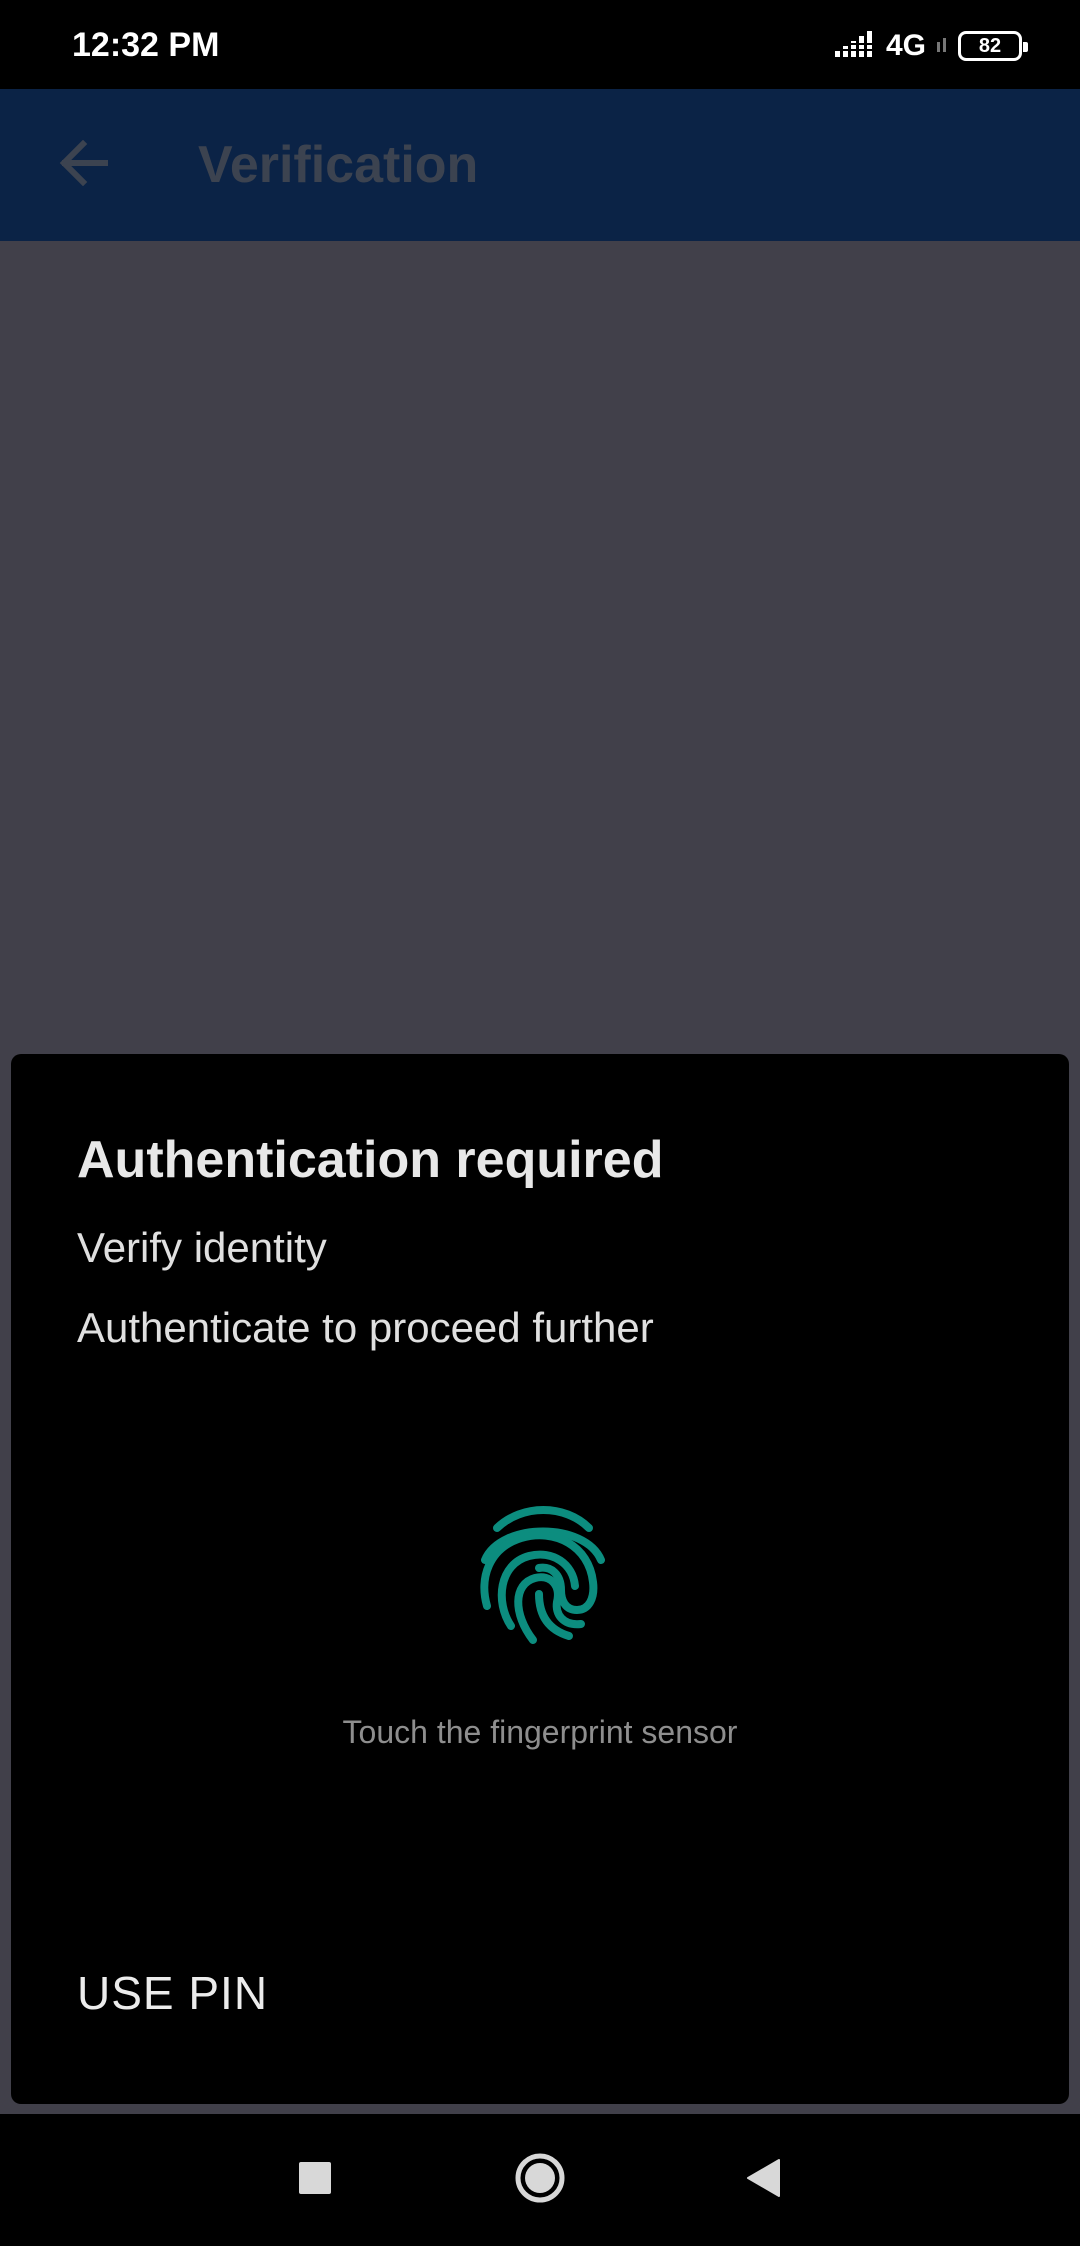 The width and height of the screenshot is (1080, 2246). Describe the element at coordinates (930, 46) in the screenshot. I see `status-icons: 4G 82` at that location.